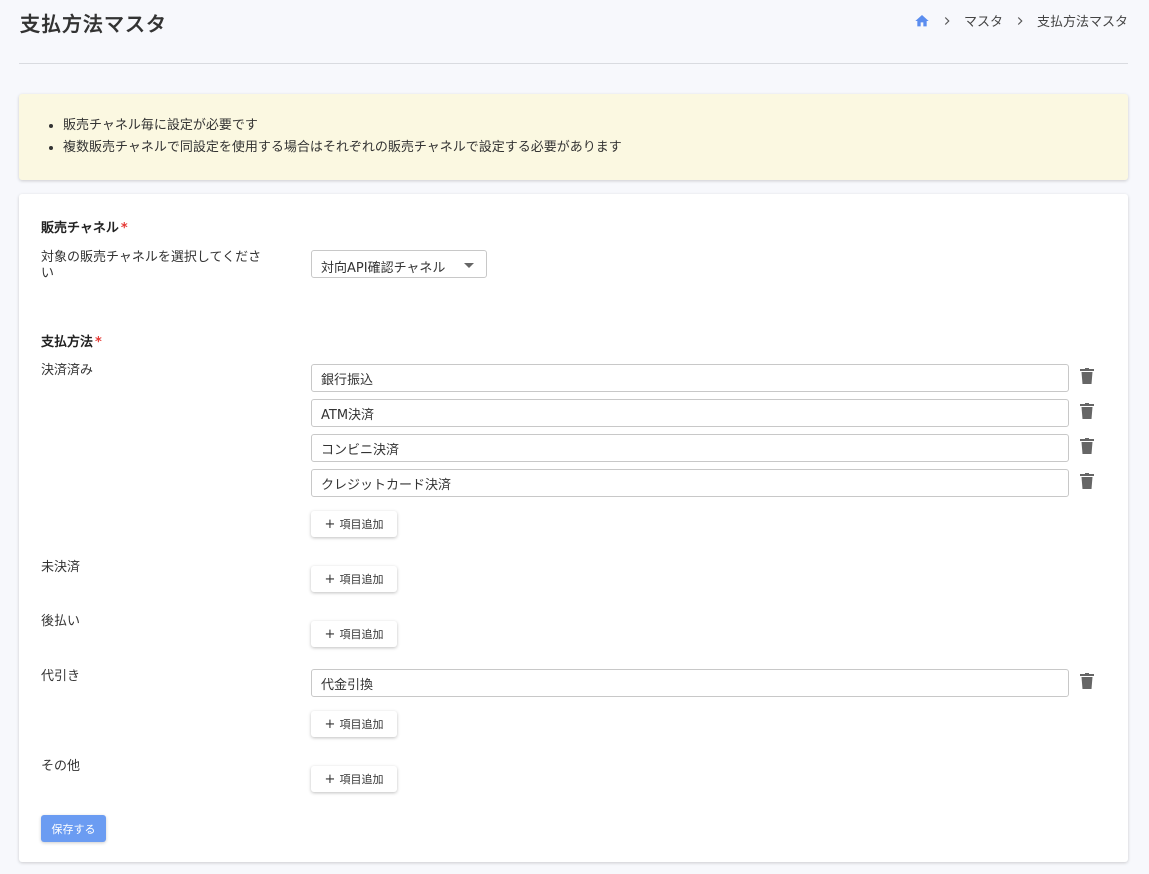 This screenshot has width=1149, height=874. Describe the element at coordinates (61, 567) in the screenshot. I see `group-label-unsettled: 未決済` at that location.